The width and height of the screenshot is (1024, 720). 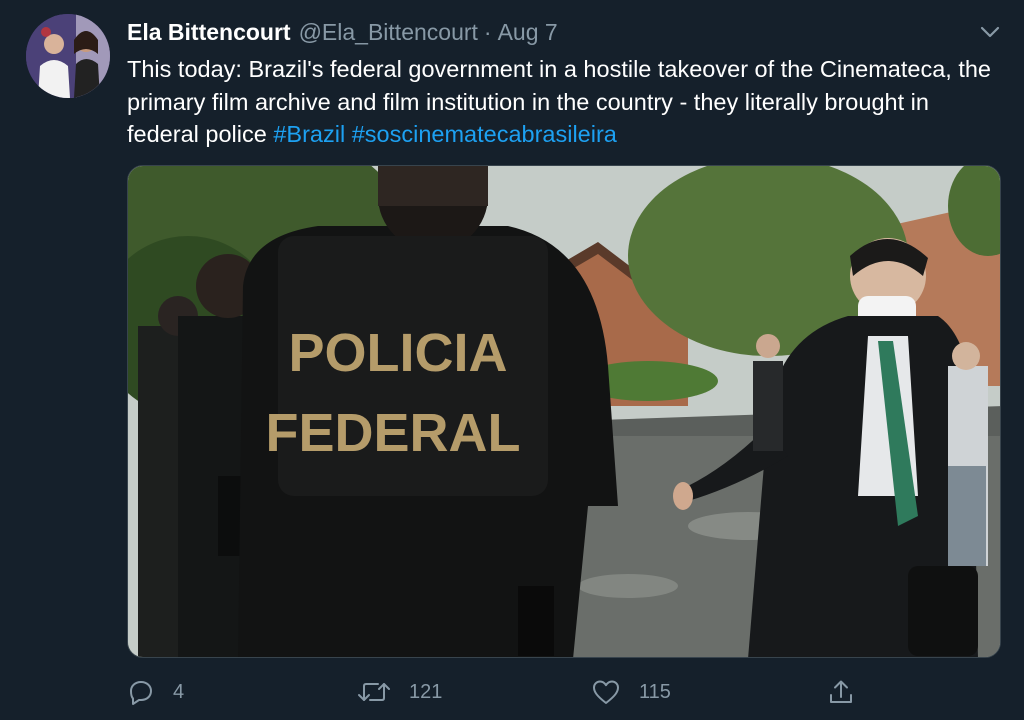 I want to click on author-name: Ela Bittencourt, so click(x=209, y=32).